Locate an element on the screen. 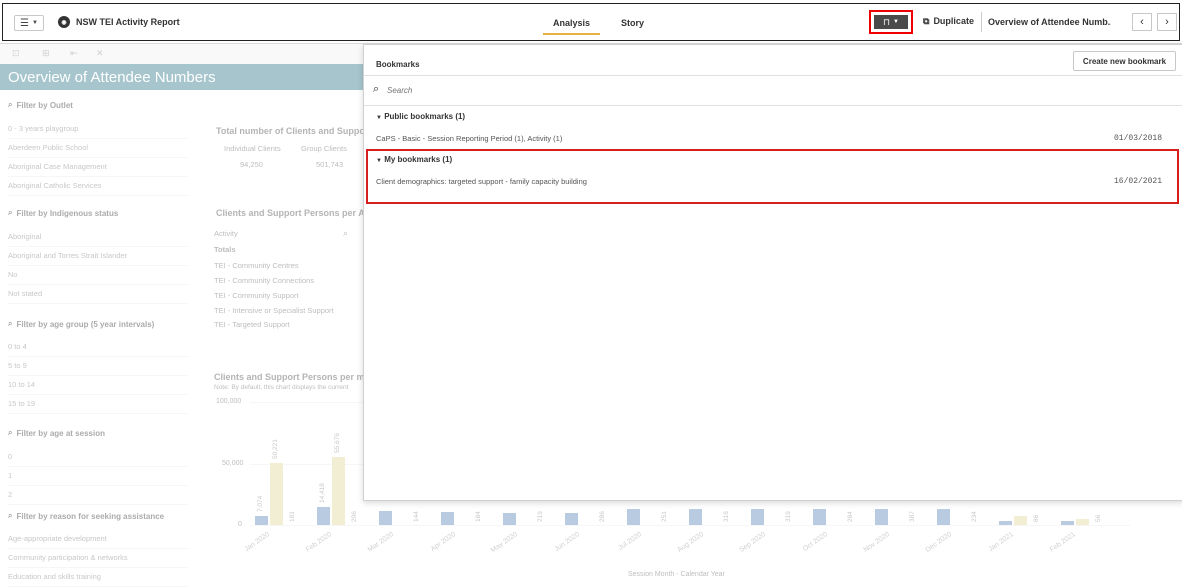 This screenshot has height=587, width=1182. filter-age-session-title: ⌕ Filter by age at session is located at coordinates (56, 433).